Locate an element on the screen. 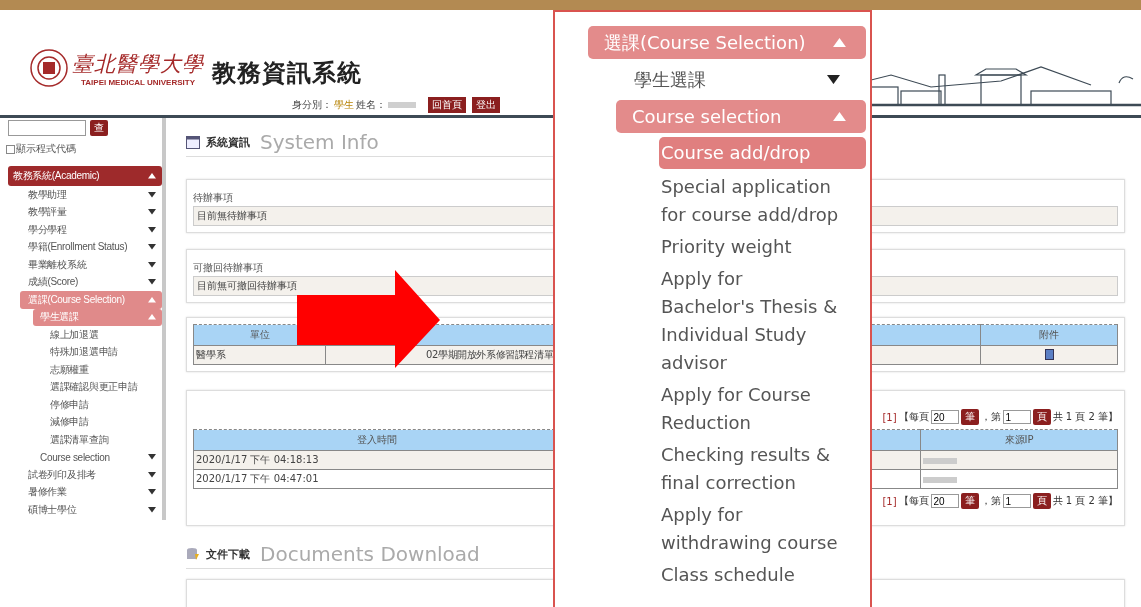 Image resolution: width=1141 pixels, height=607 pixels. section-title: 系統資訊 is located at coordinates (228, 142).